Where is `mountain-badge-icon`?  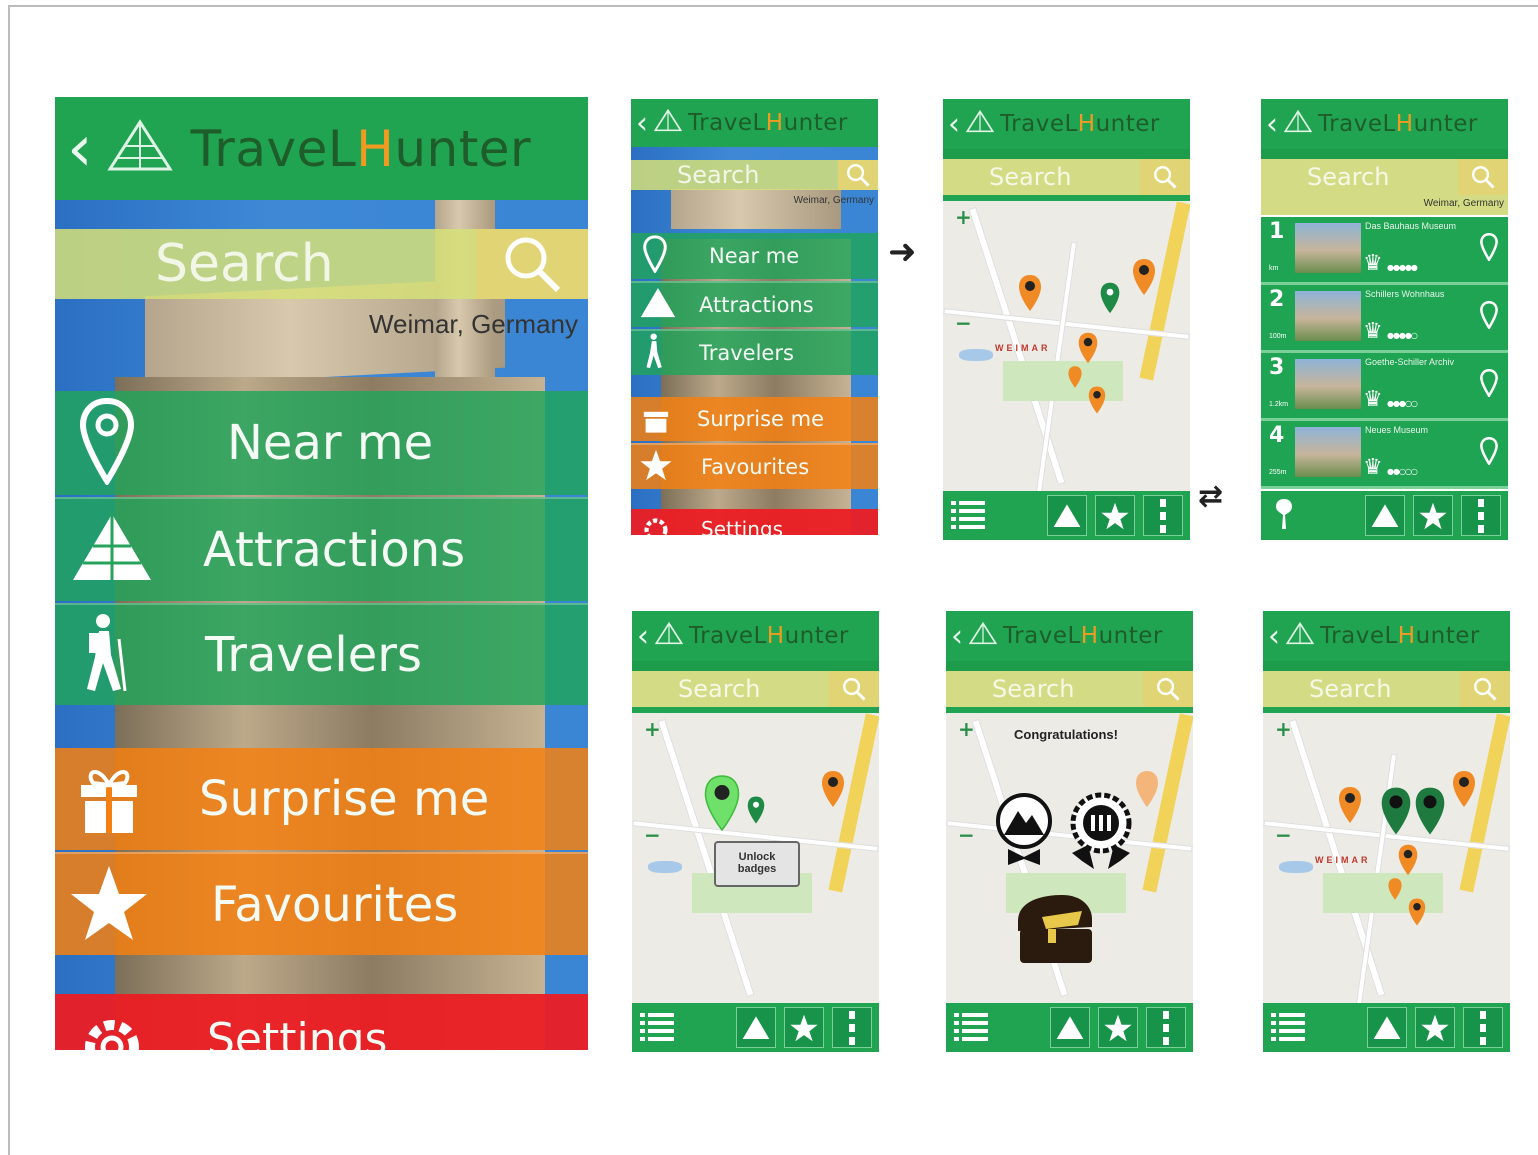
mountain-badge-icon is located at coordinates (1024, 828).